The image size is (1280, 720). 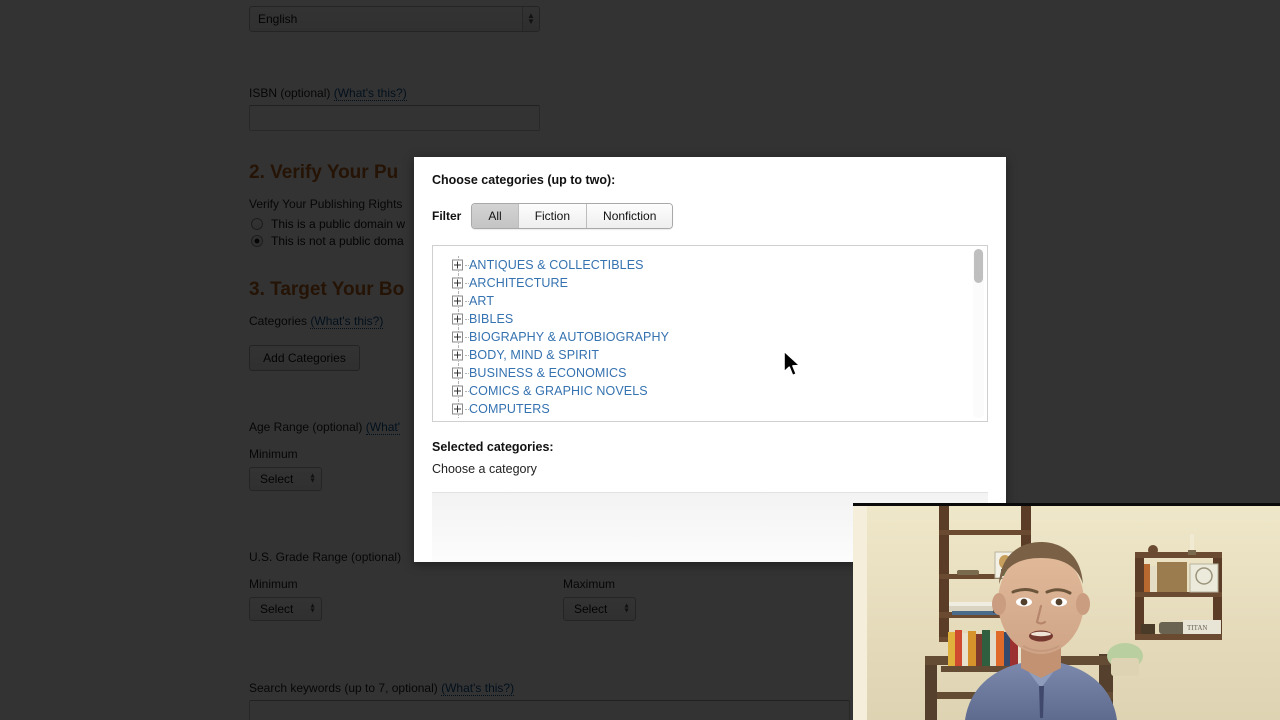 What do you see at coordinates (718, 409) in the screenshot?
I see `category-tree-item: COMPUTERS` at bounding box center [718, 409].